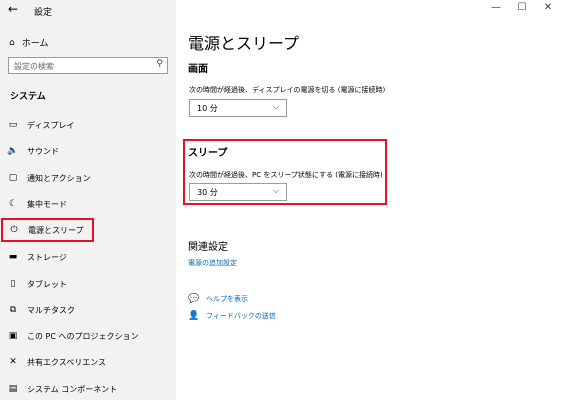  I want to click on storage-icon: ▬, so click(13, 257).